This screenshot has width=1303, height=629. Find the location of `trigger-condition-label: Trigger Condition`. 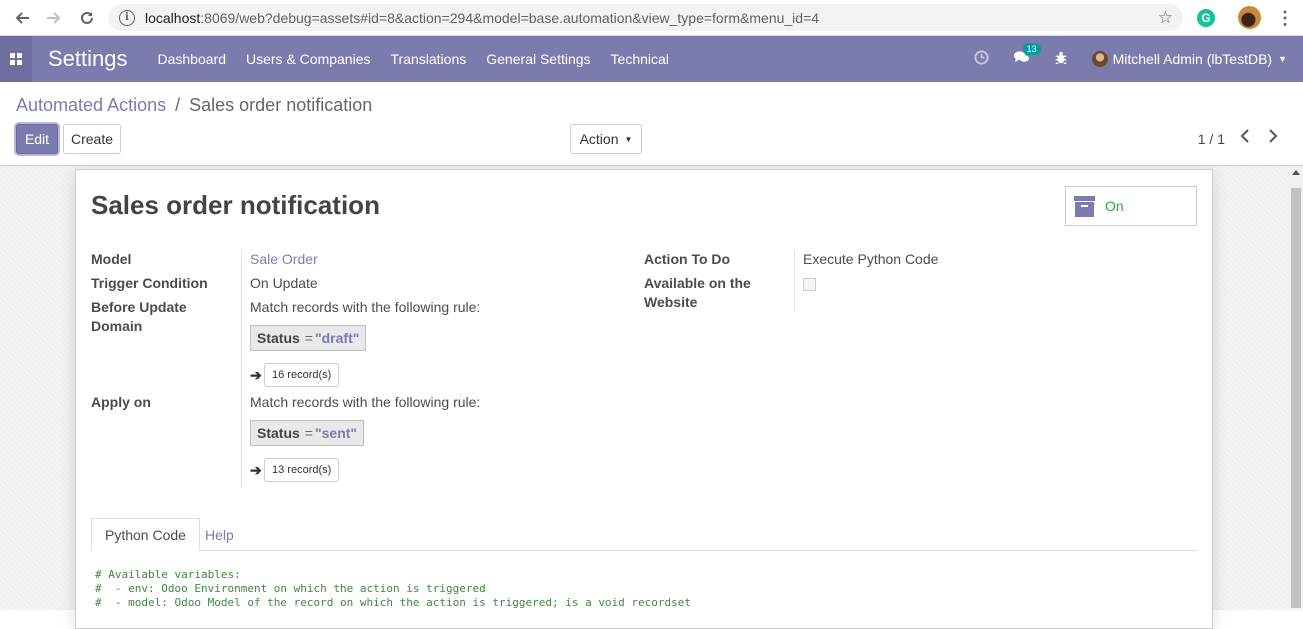

trigger-condition-label: Trigger Condition is located at coordinates (149, 283).